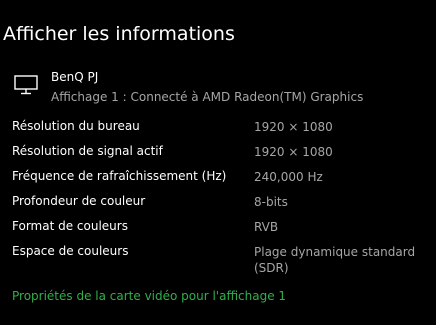  Describe the element at coordinates (26, 85) in the screenshot. I see `monitor-icon` at that location.